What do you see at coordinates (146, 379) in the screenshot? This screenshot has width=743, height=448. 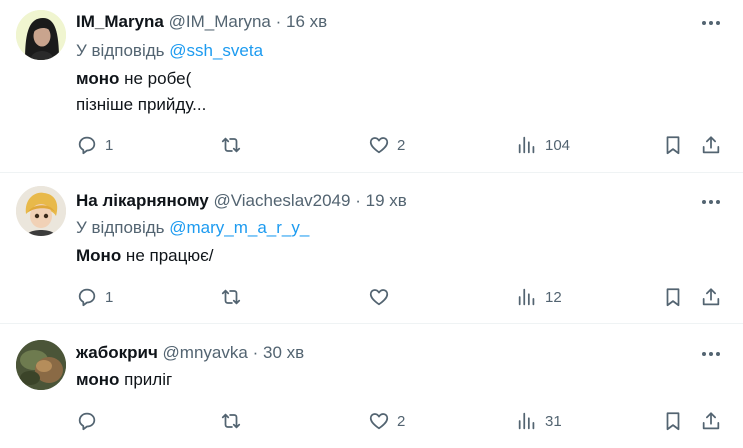 I see `tweet-text-rest: приліг` at bounding box center [146, 379].